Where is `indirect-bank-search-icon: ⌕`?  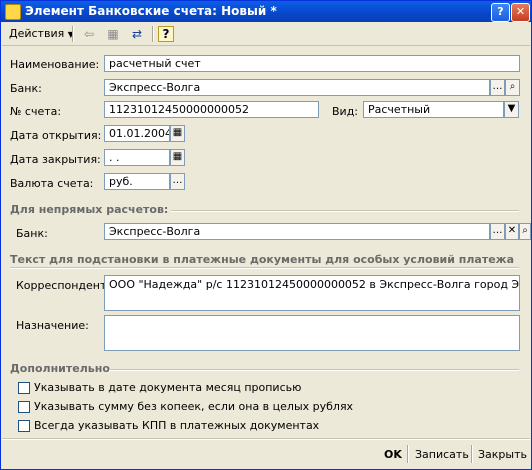 indirect-bank-search-icon: ⌕ is located at coordinates (525, 231).